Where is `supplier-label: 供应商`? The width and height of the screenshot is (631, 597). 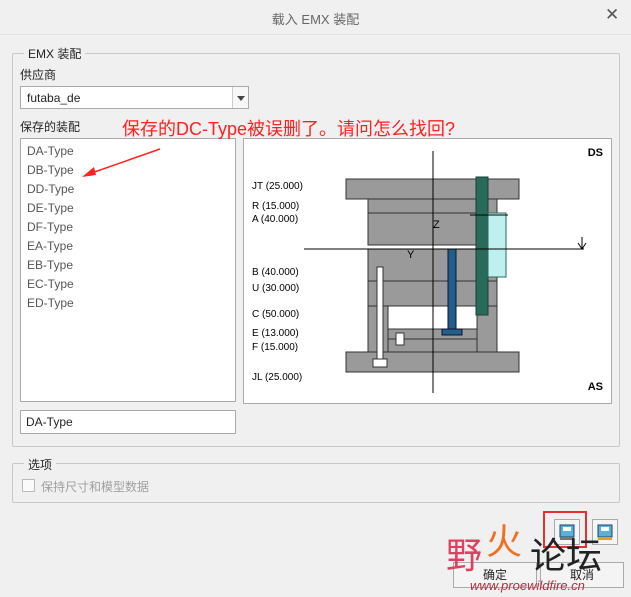 supplier-label: 供应商 is located at coordinates (38, 75).